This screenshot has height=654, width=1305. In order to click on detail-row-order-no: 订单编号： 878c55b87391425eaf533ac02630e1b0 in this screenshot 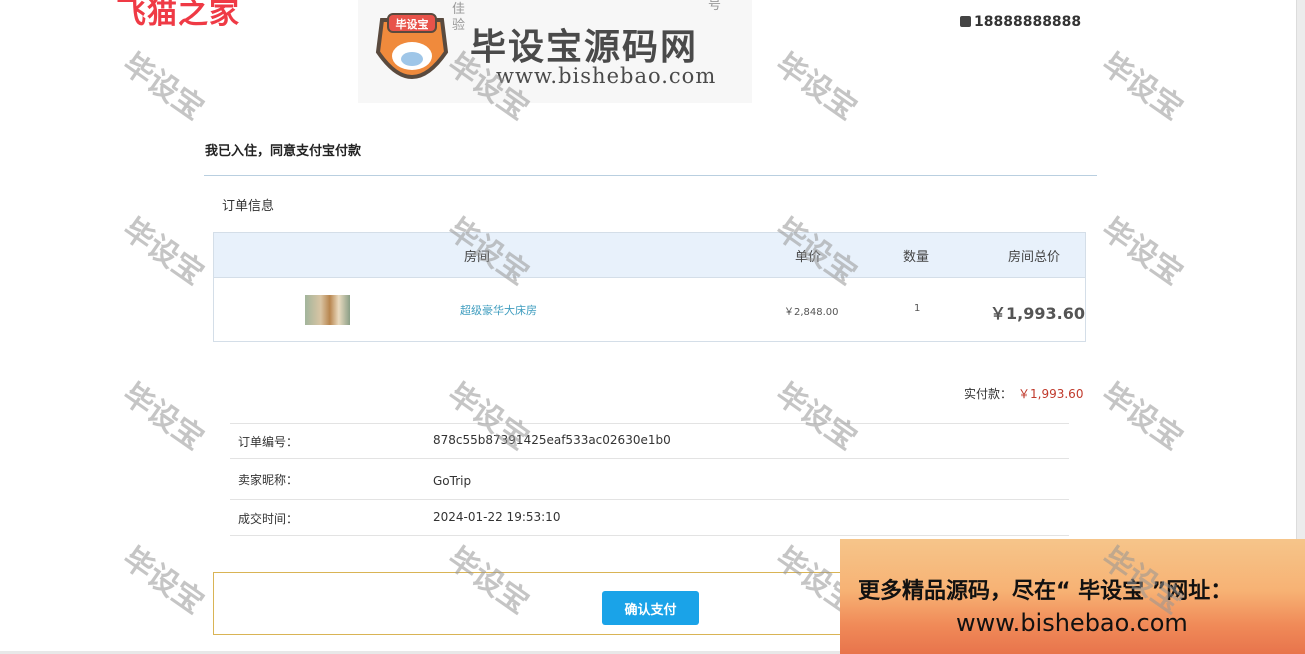, I will do `click(649, 441)`.